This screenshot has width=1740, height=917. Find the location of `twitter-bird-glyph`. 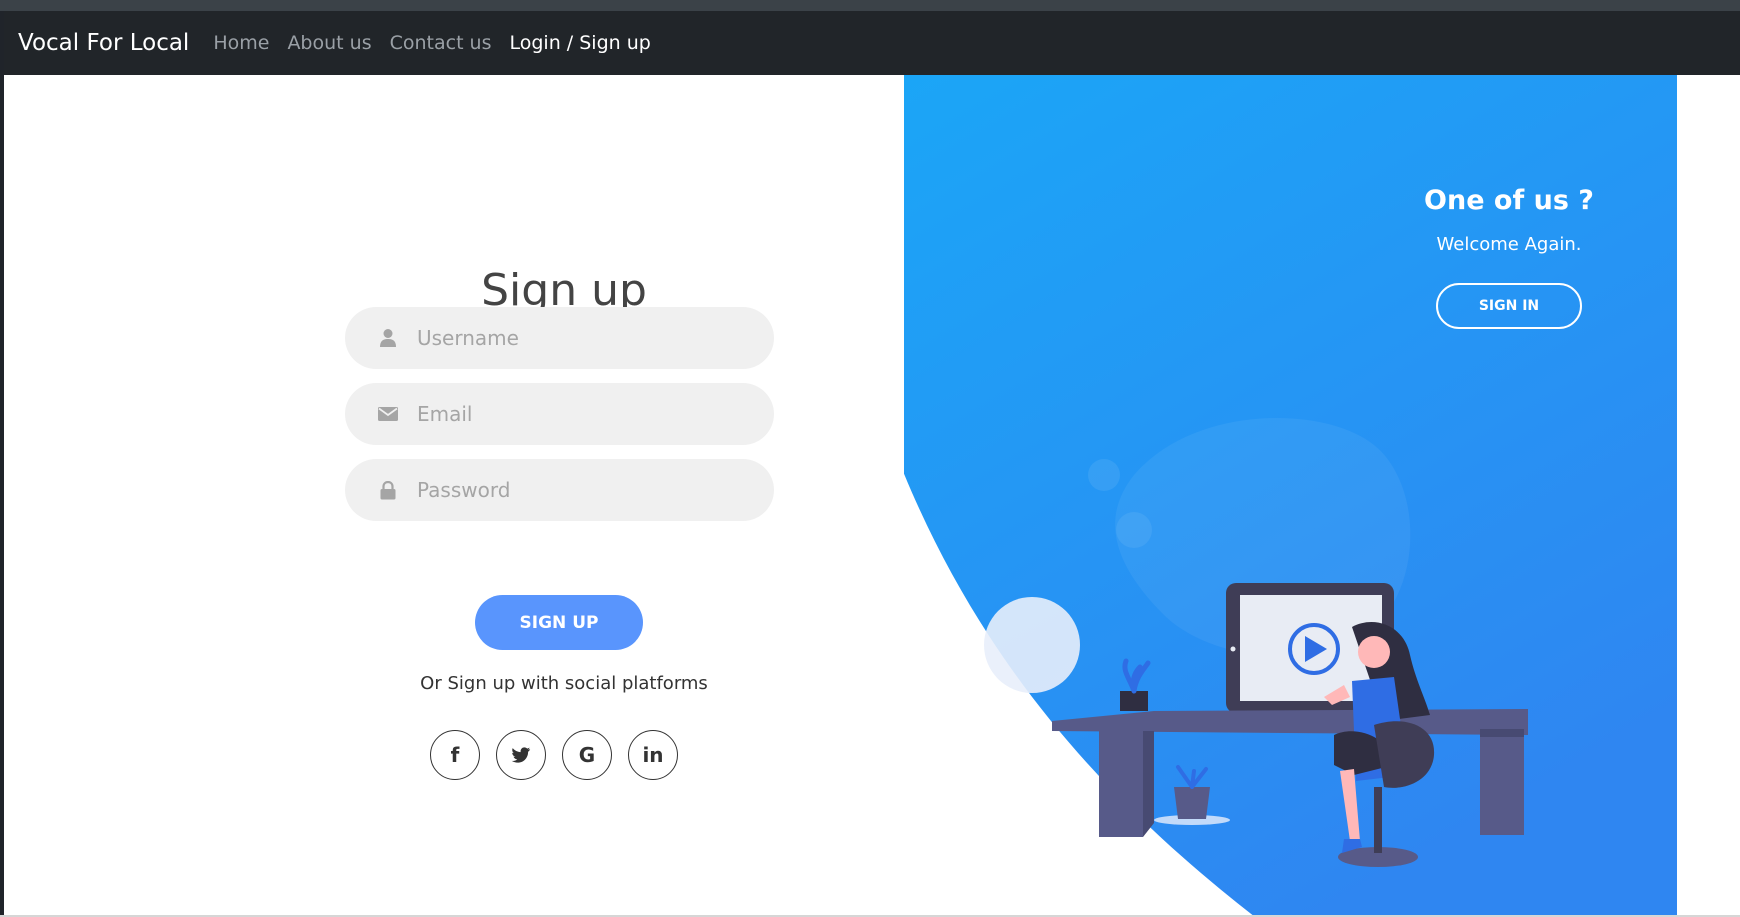

twitter-bird-glyph is located at coordinates (521, 754).